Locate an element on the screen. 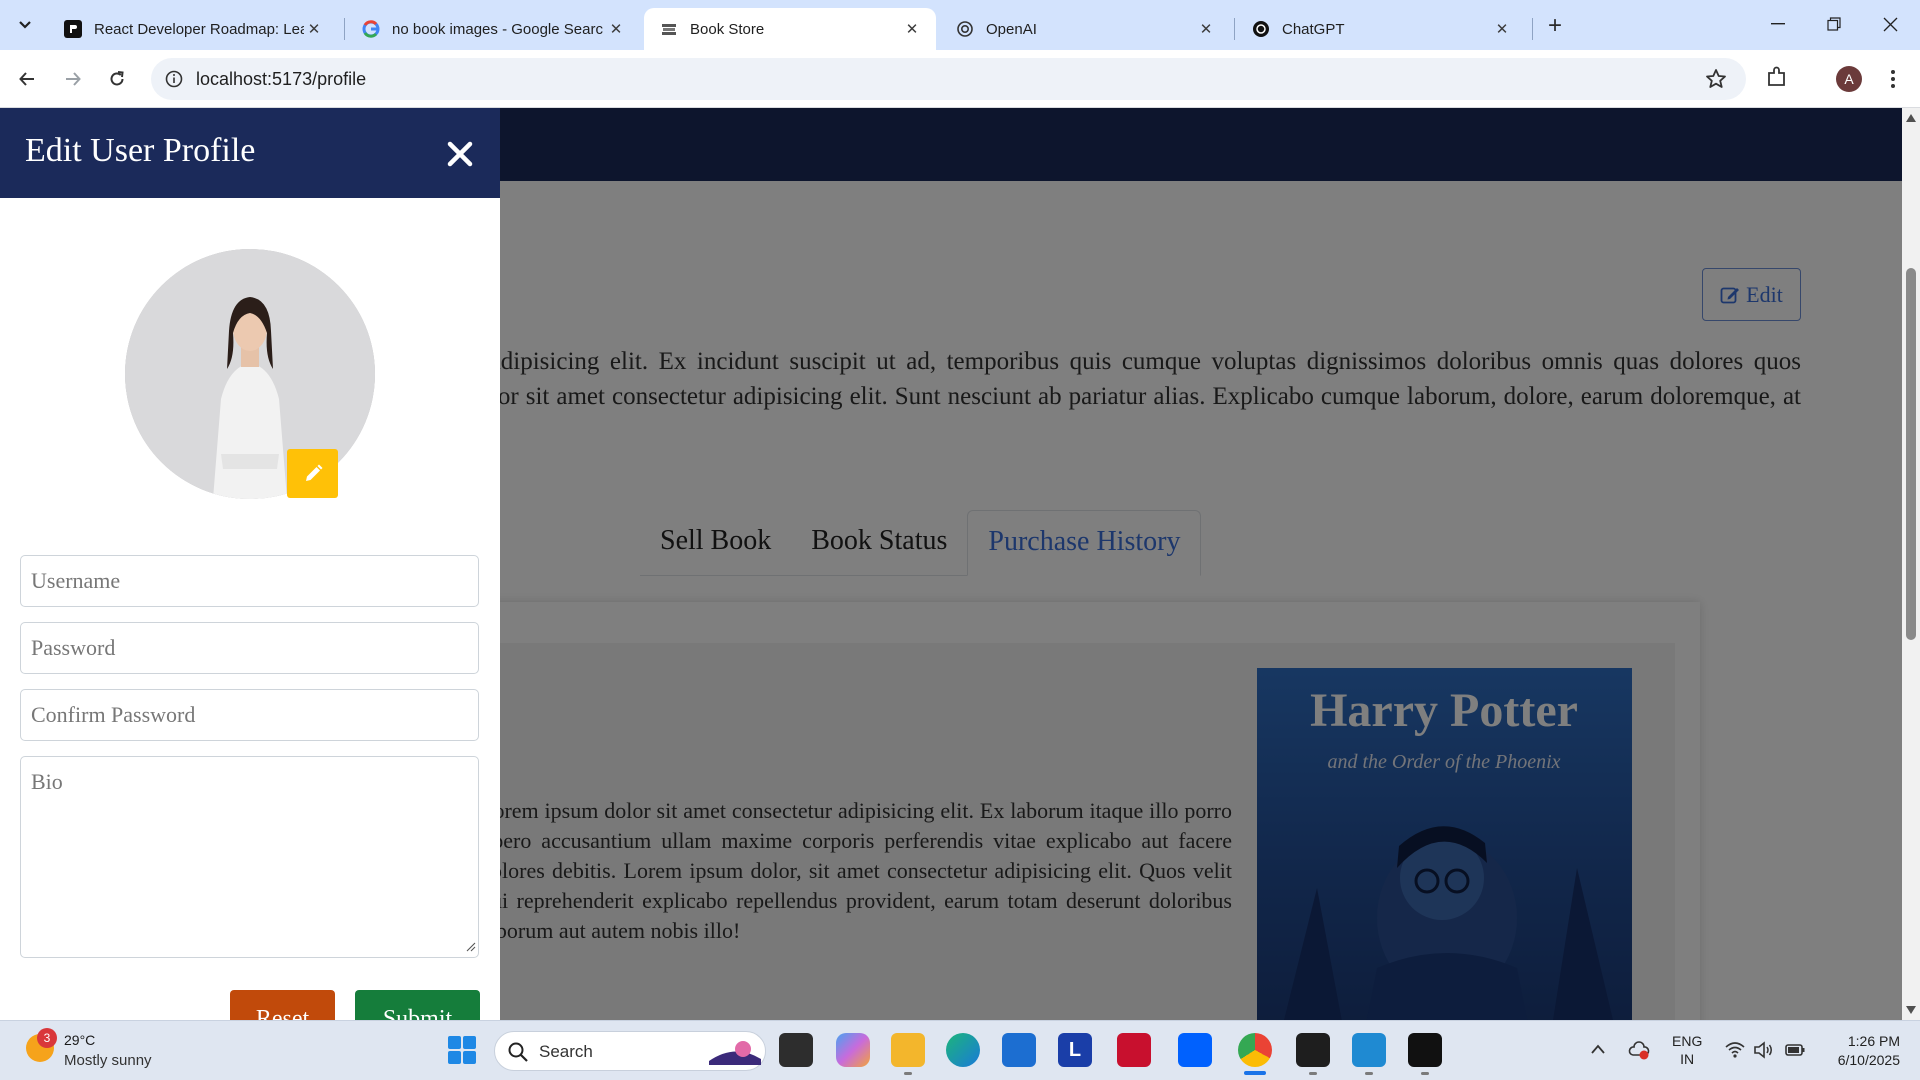  weather-description: Mostly sunny is located at coordinates (108, 1060).